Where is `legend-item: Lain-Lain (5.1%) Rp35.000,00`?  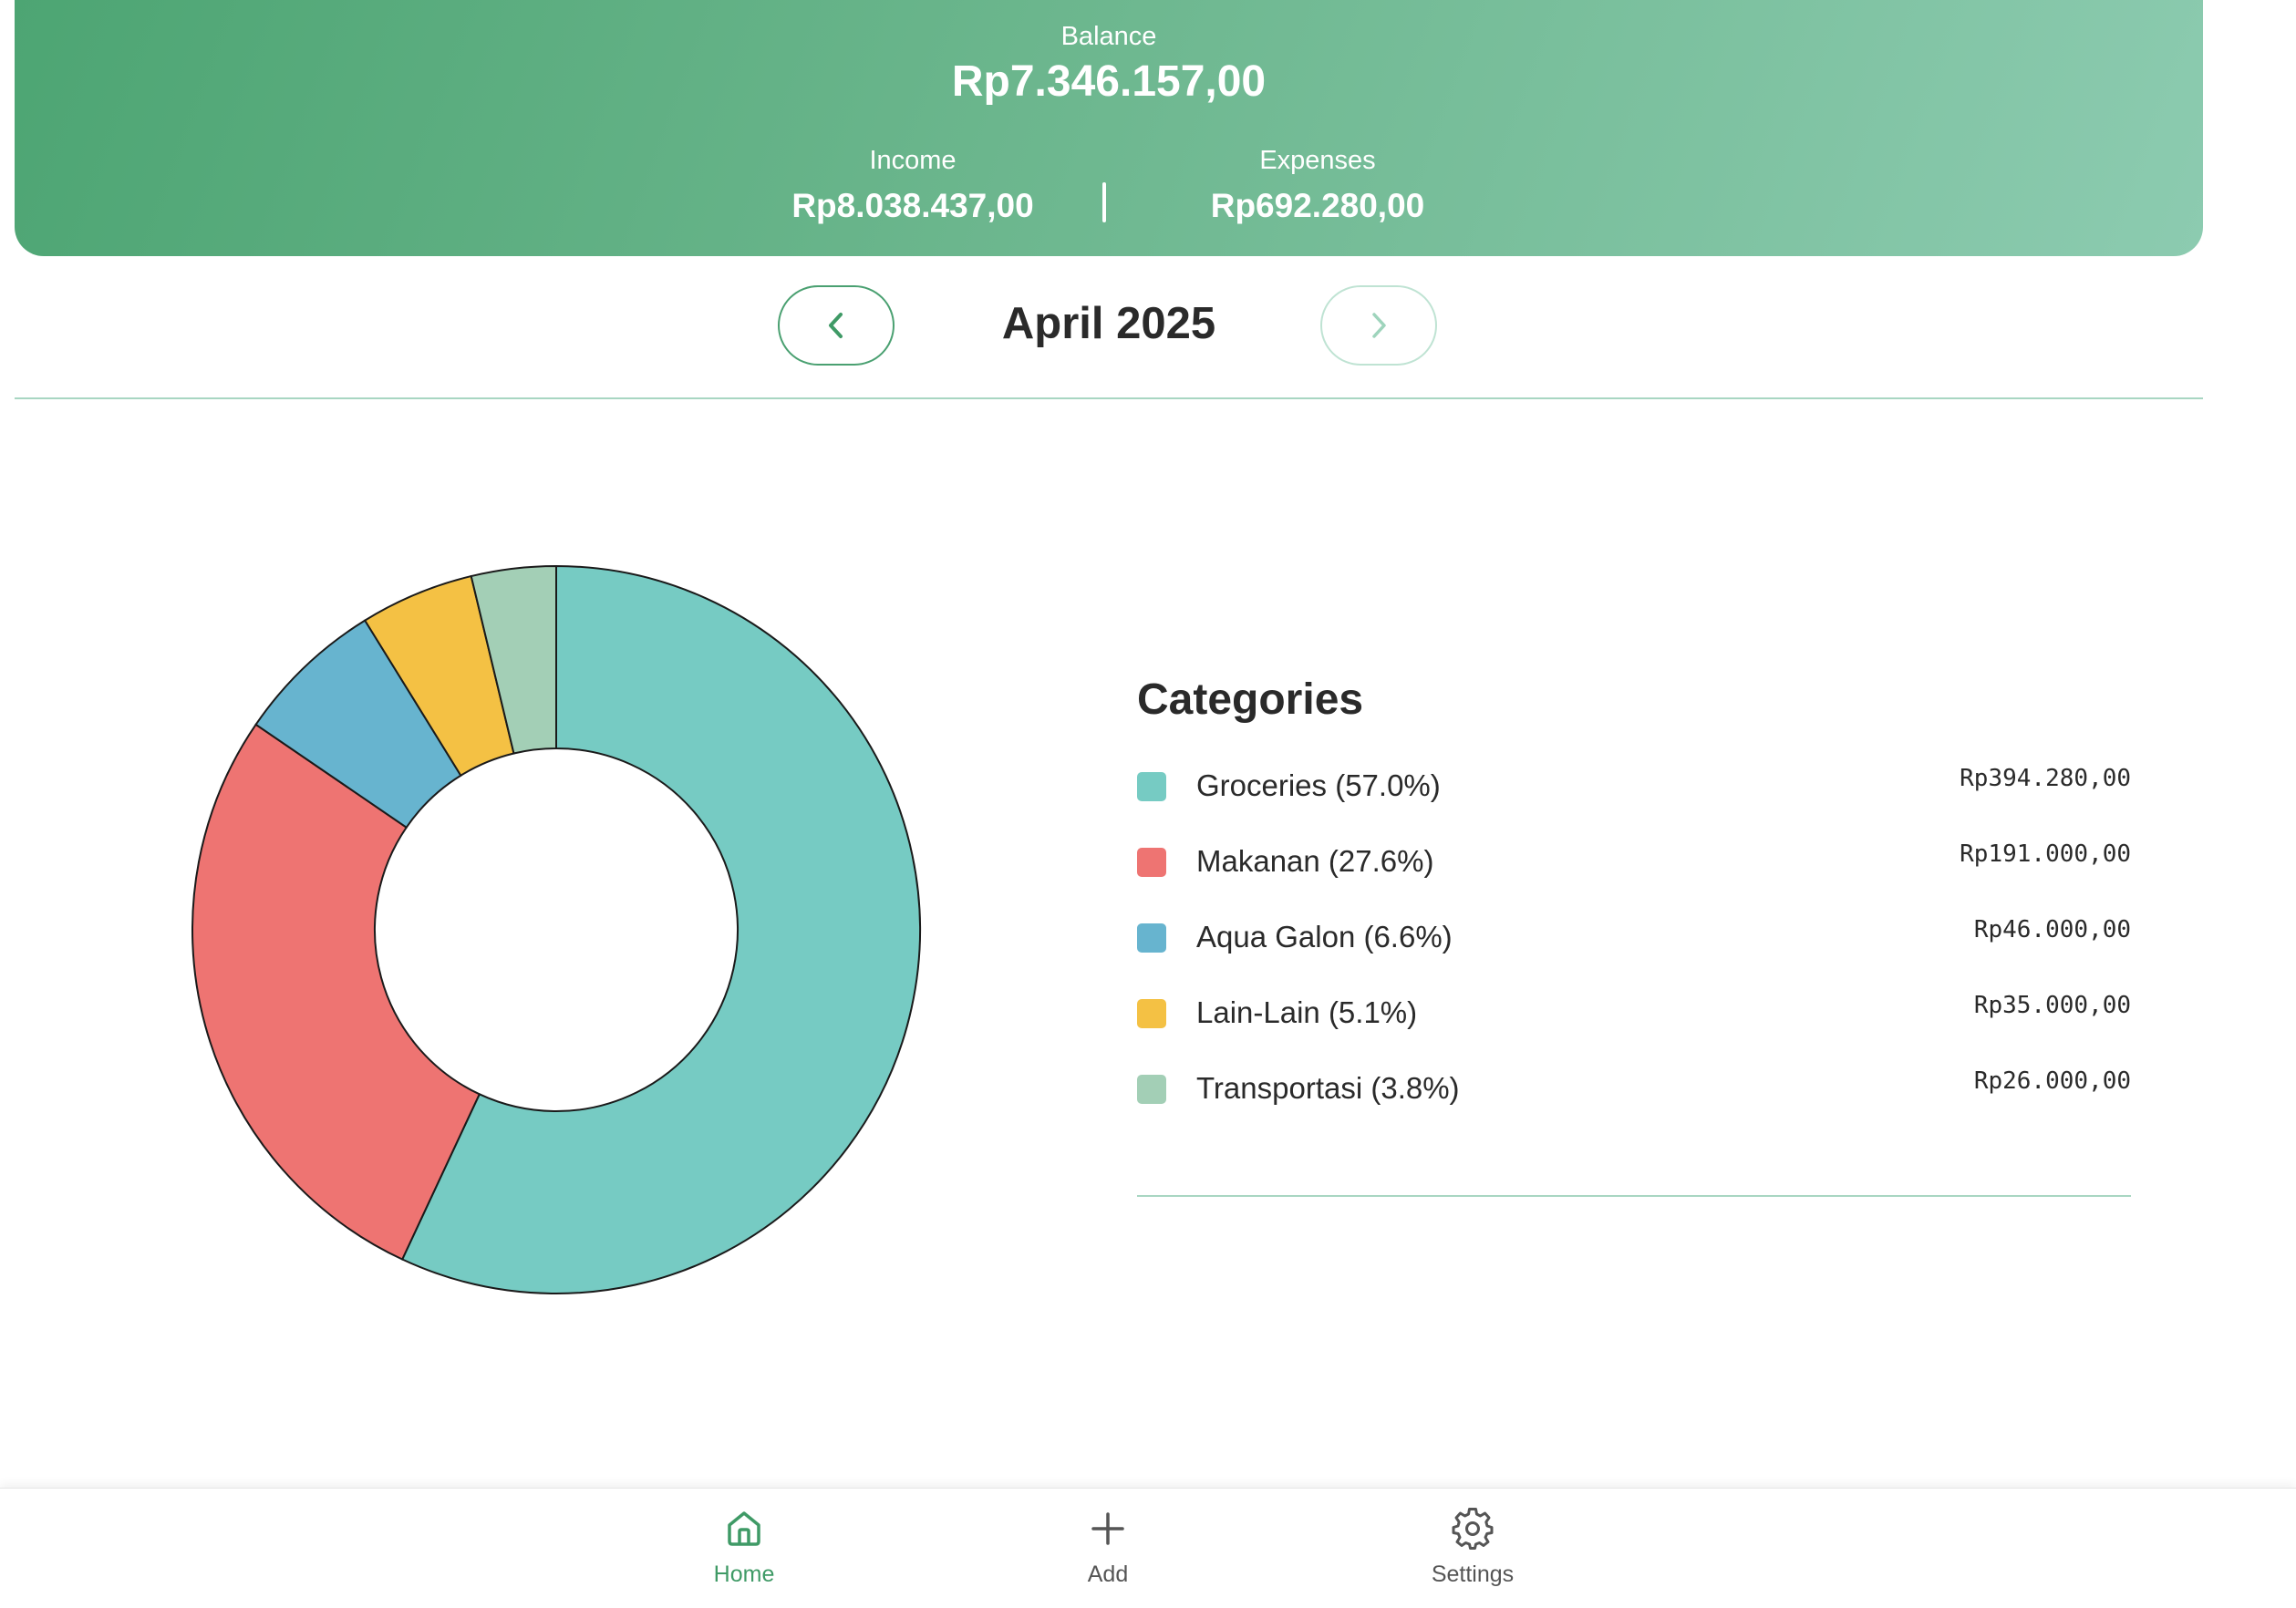 legend-item: Lain-Lain (5.1%) Rp35.000,00 is located at coordinates (1634, 1020).